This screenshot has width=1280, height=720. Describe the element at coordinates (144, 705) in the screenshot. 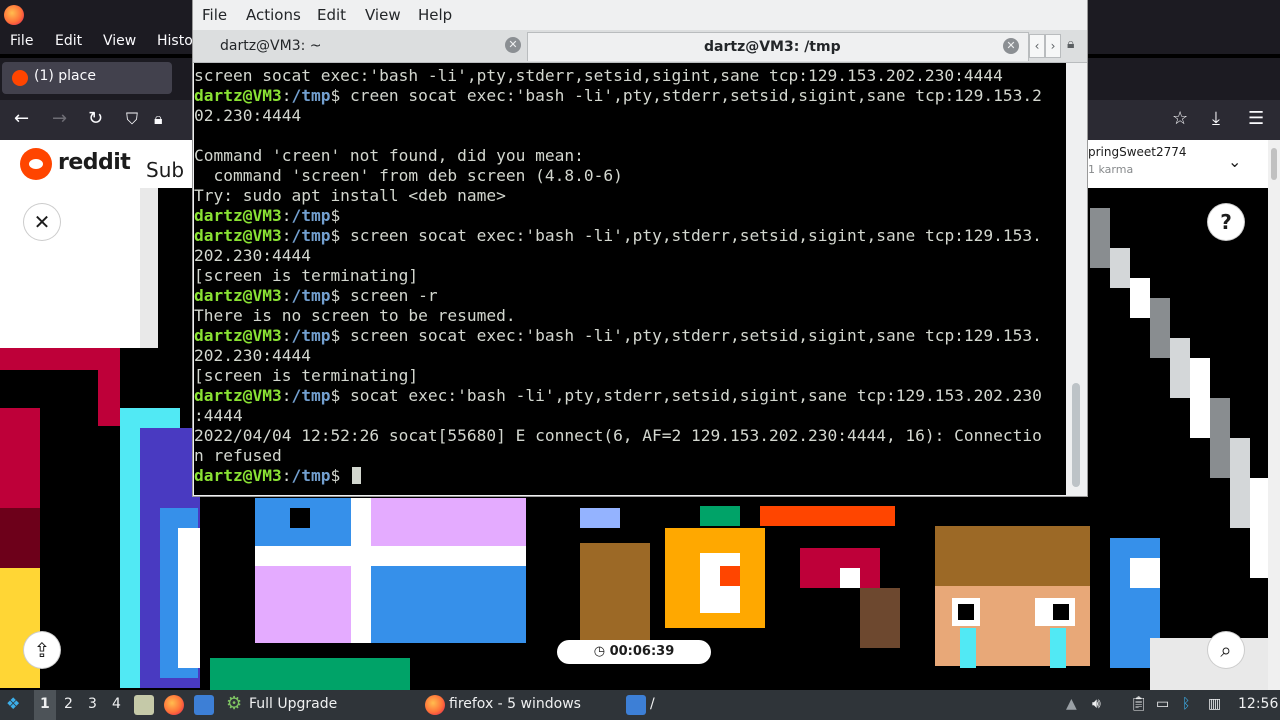

I see `file-manager-launcher-icon` at that location.